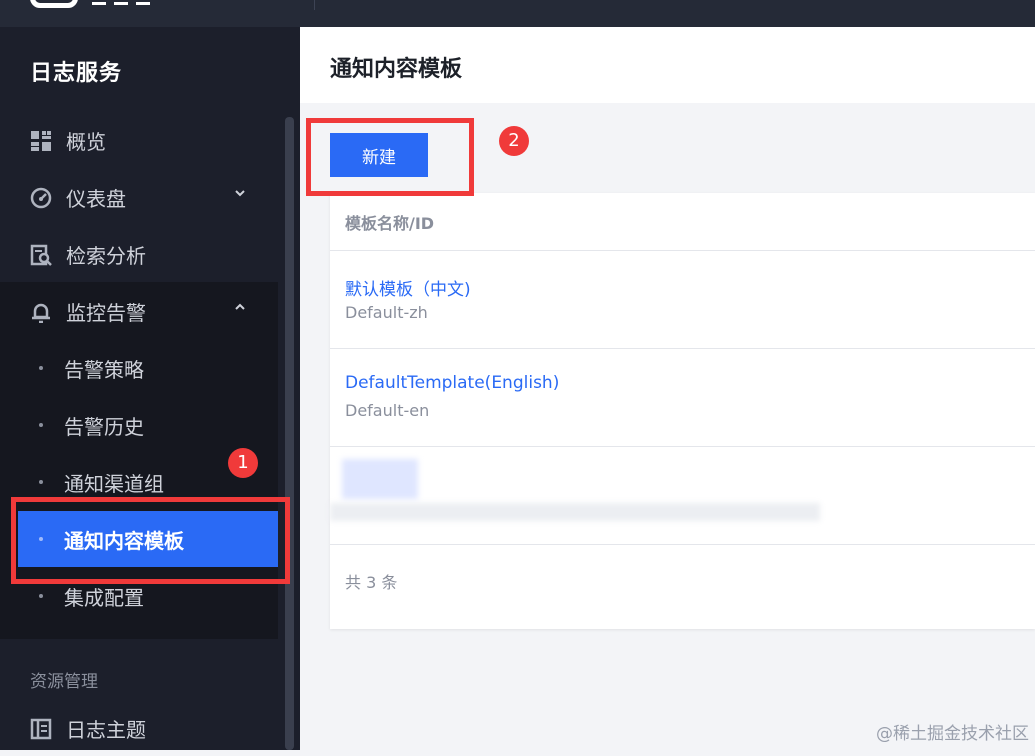  I want to click on template-name-link: DefaultTemplate(English), so click(452, 383).